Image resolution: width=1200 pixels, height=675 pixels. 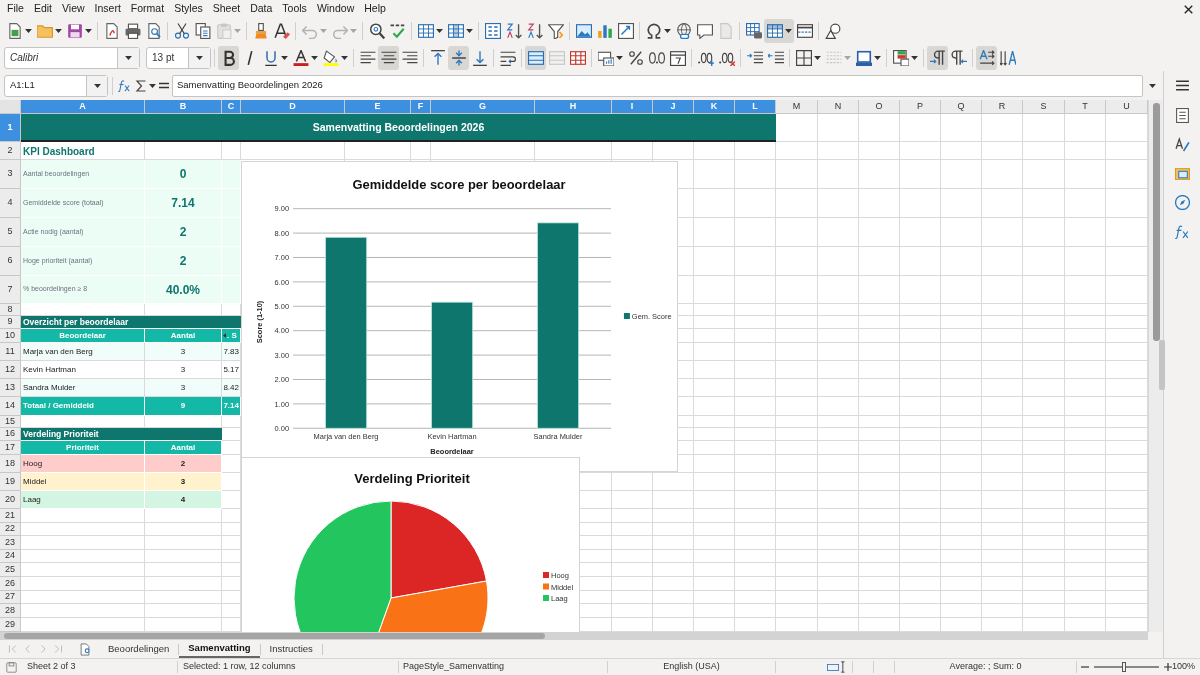 I want to click on name-box: A1:L1, so click(x=56, y=85).